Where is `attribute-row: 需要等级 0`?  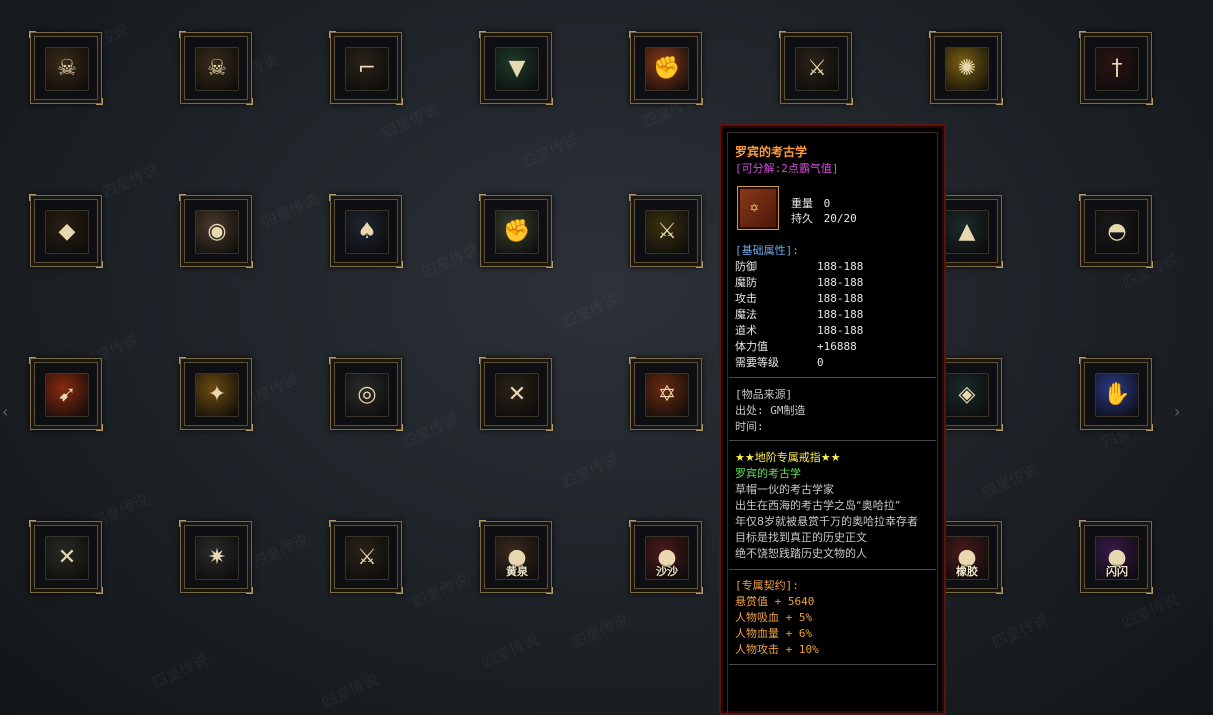
attribute-row: 需要等级 0 is located at coordinates (830, 362).